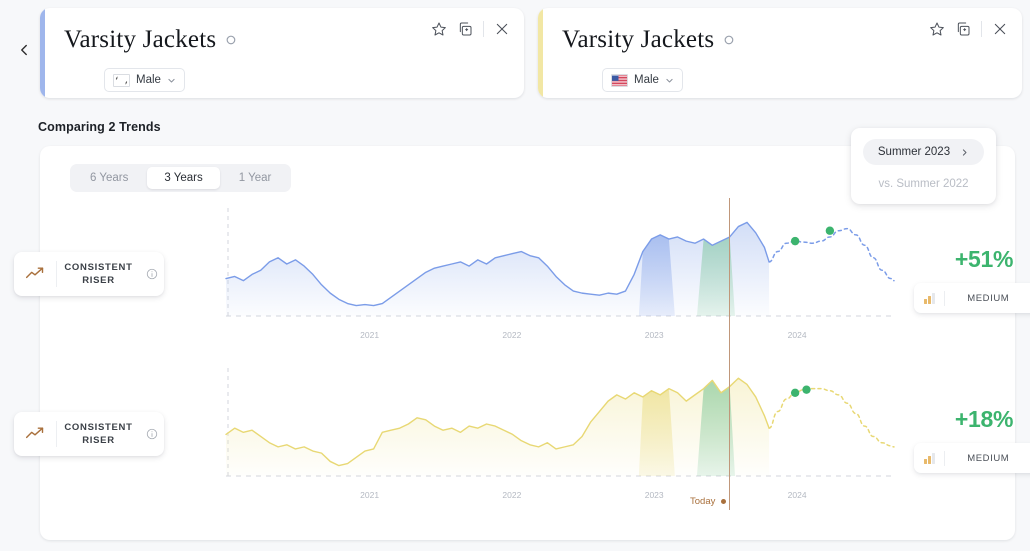 Image resolution: width=1030 pixels, height=551 pixels. Describe the element at coordinates (98, 434) in the screenshot. I see `badge-label-2: CONSISTENT RISER` at that location.